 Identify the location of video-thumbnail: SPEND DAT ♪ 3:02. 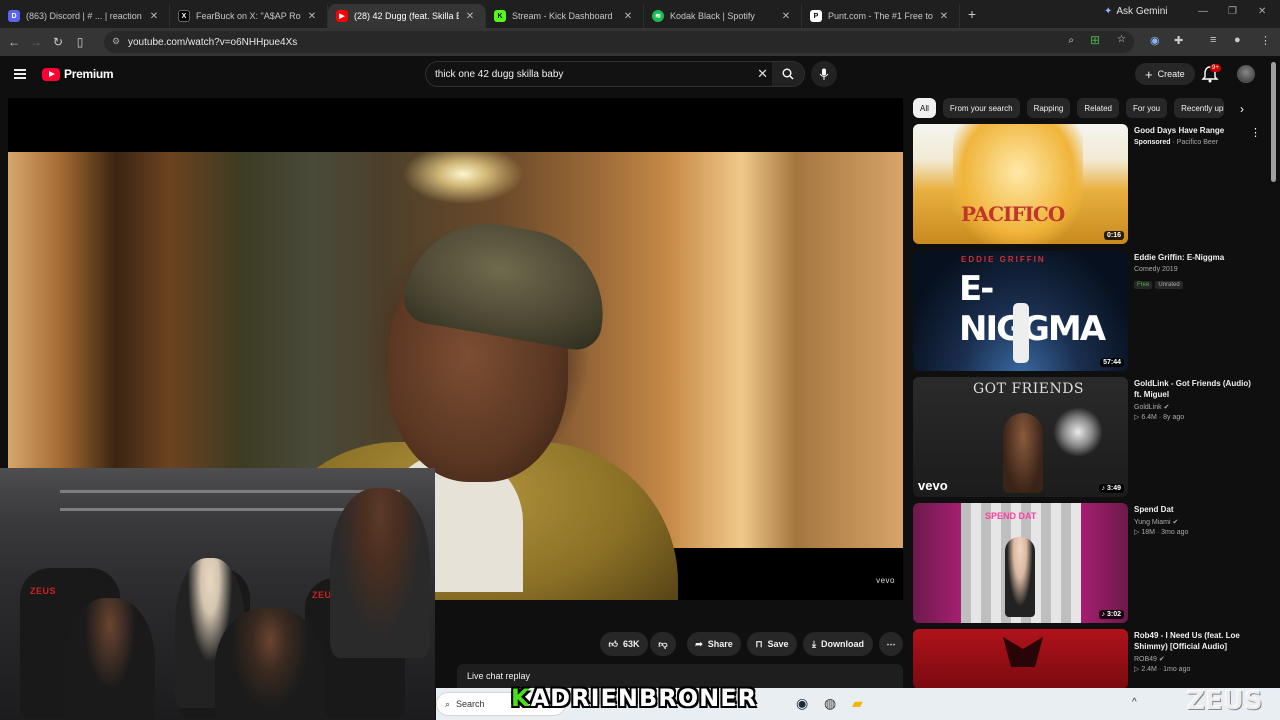
(1020, 563).